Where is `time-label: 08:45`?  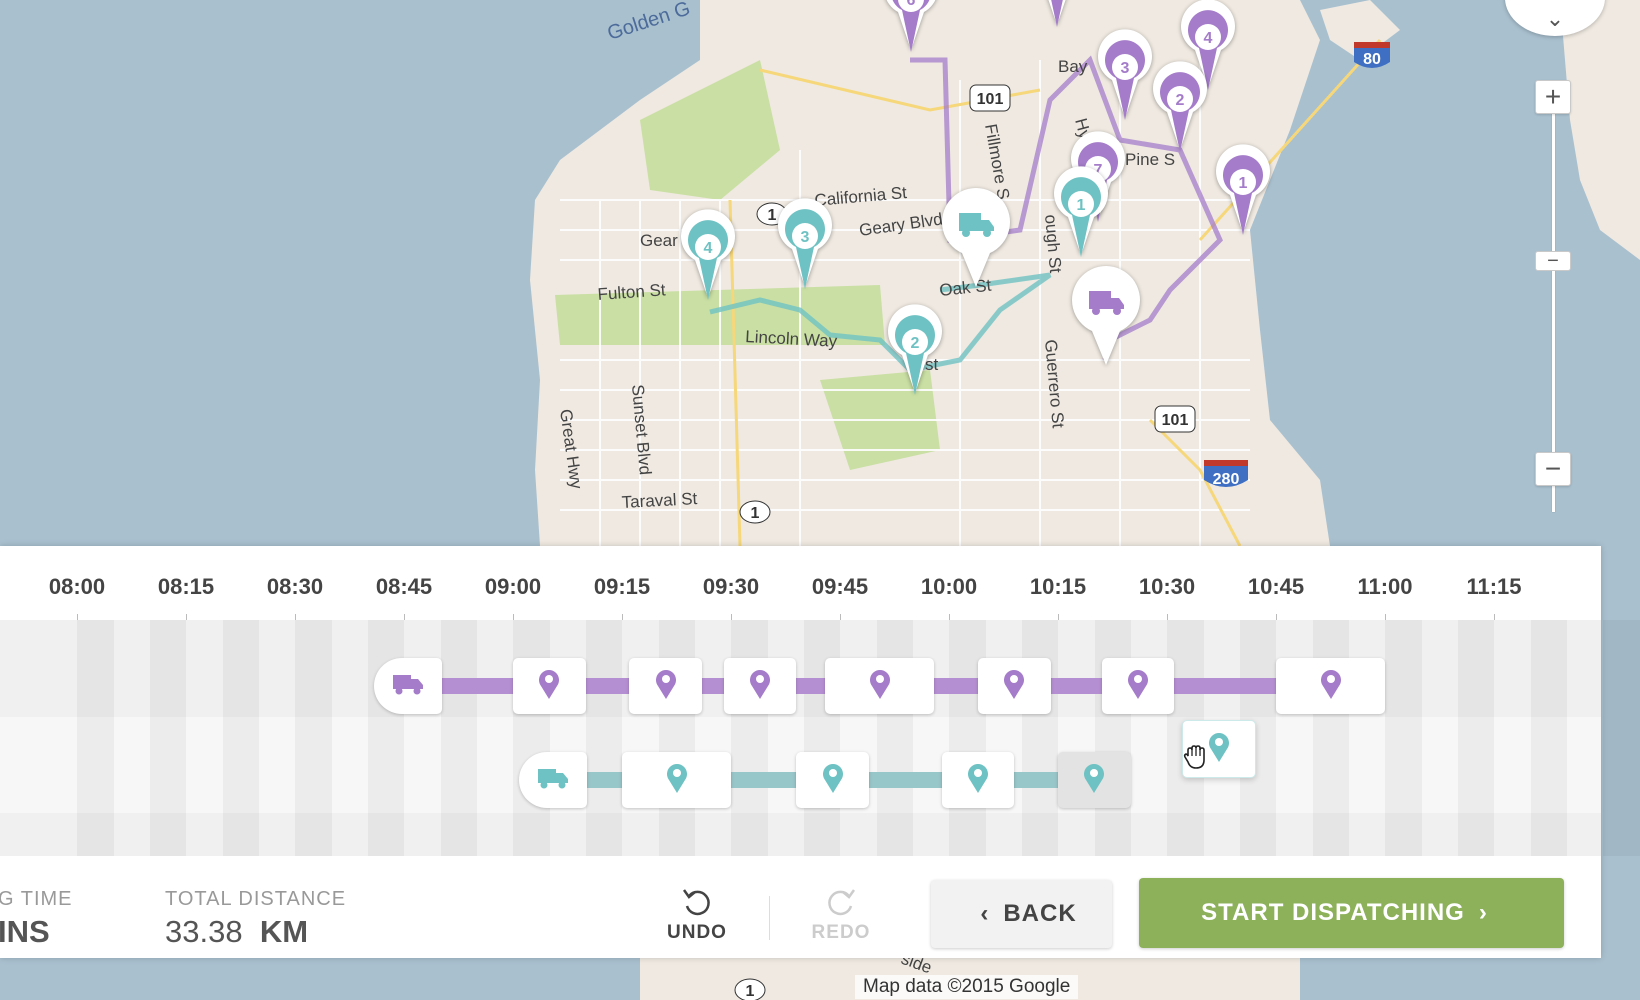 time-label: 08:45 is located at coordinates (404, 586).